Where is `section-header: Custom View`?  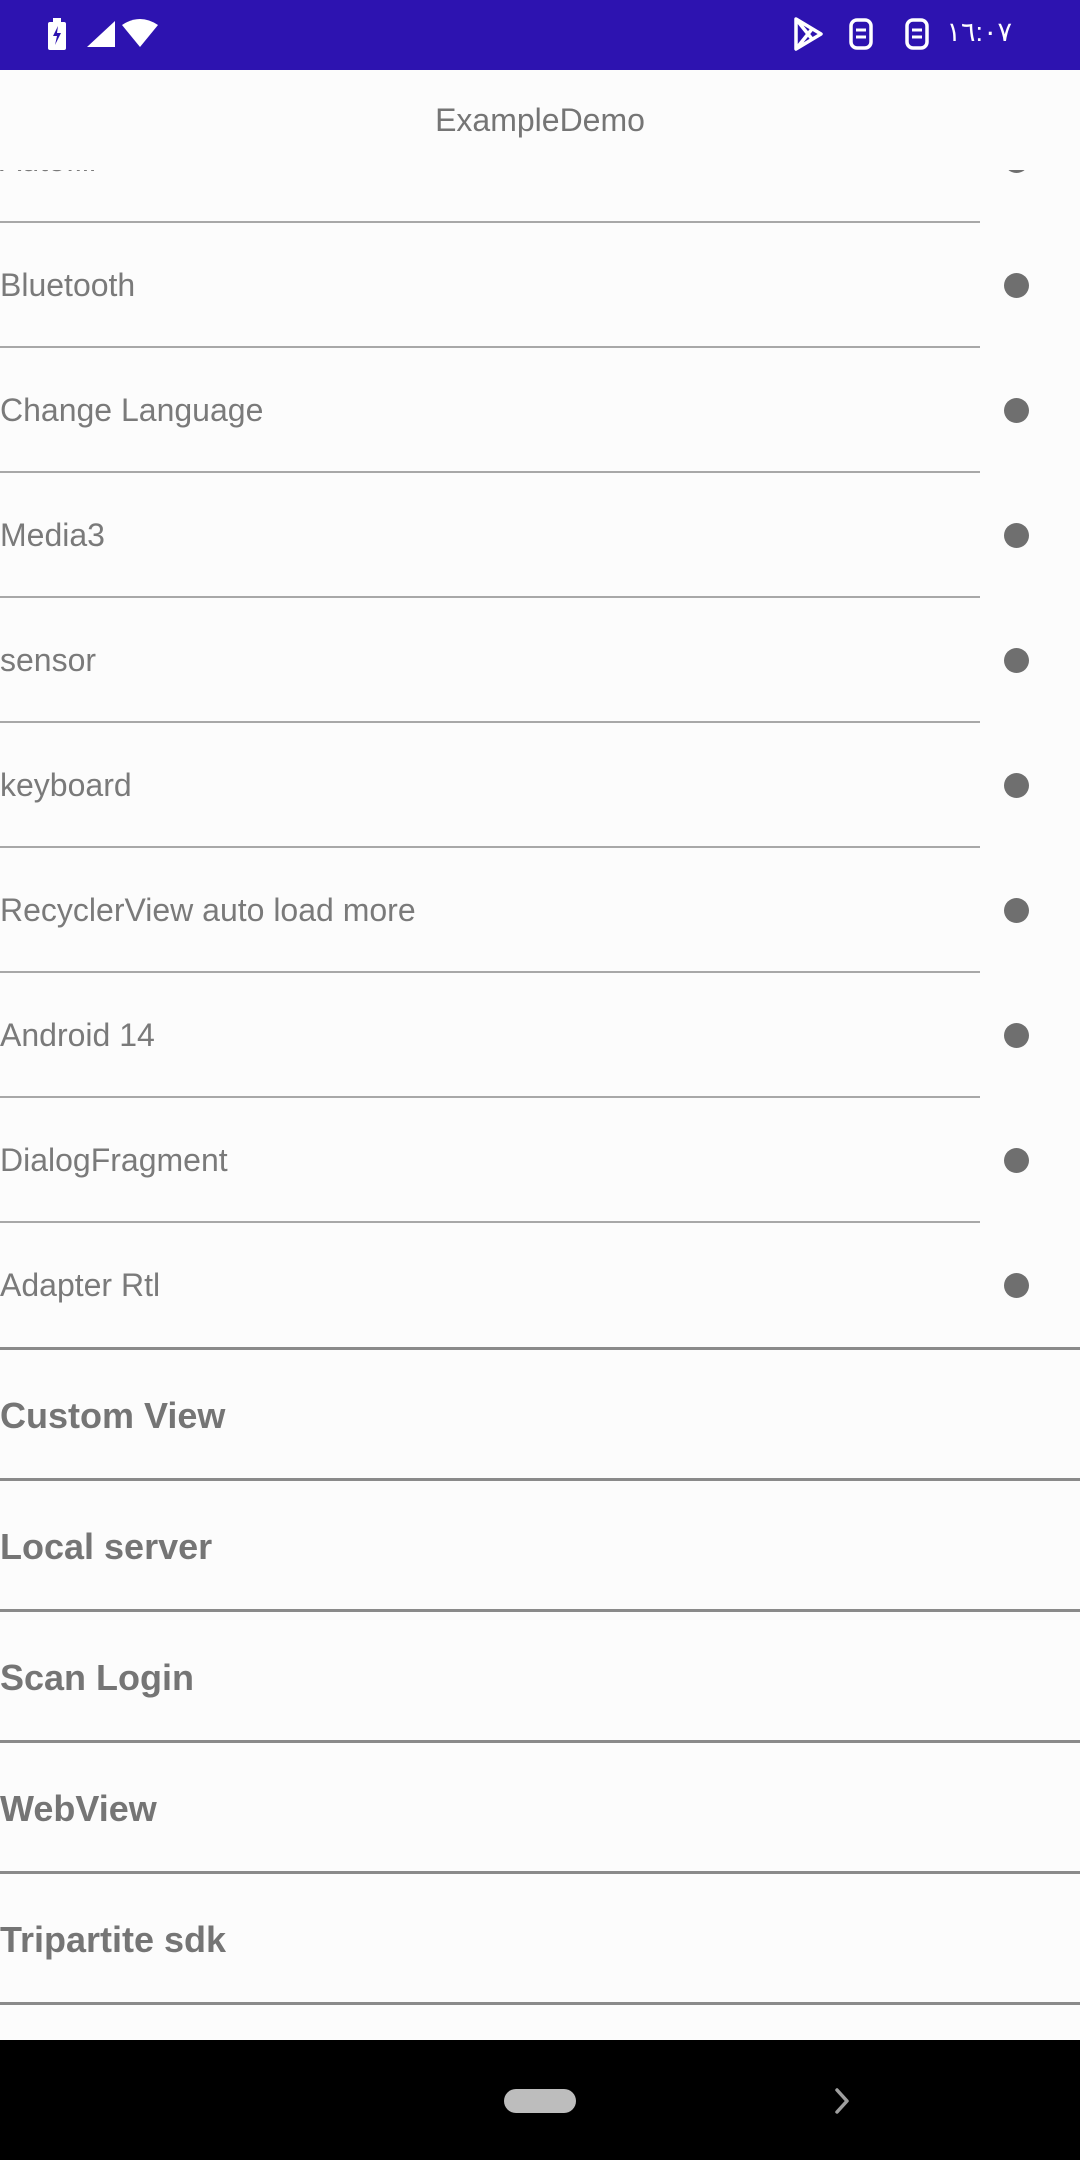
section-header: Custom View is located at coordinates (540, 1414).